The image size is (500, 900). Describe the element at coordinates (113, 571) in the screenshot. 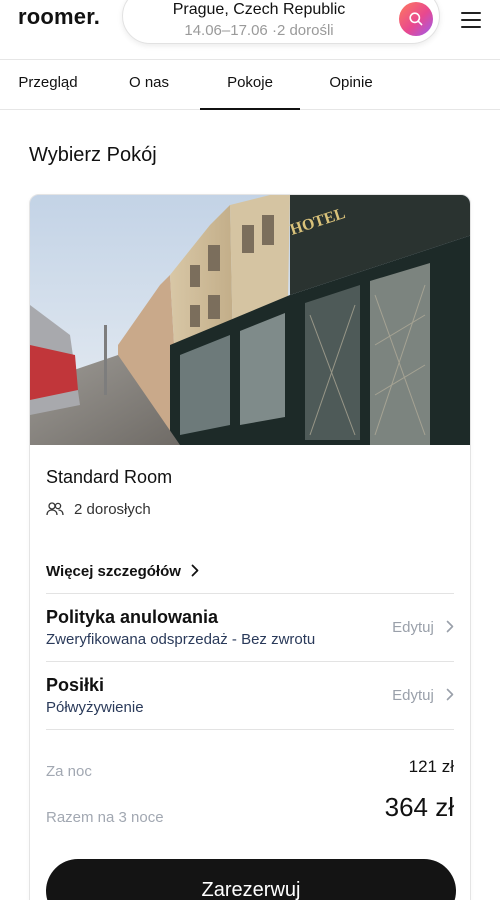

I see `more-details-label: Więcej szczegółów` at that location.